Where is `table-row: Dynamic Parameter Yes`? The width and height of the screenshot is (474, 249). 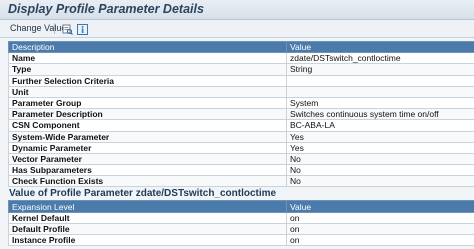
table-row: Dynamic Parameter Yes is located at coordinates (241, 147).